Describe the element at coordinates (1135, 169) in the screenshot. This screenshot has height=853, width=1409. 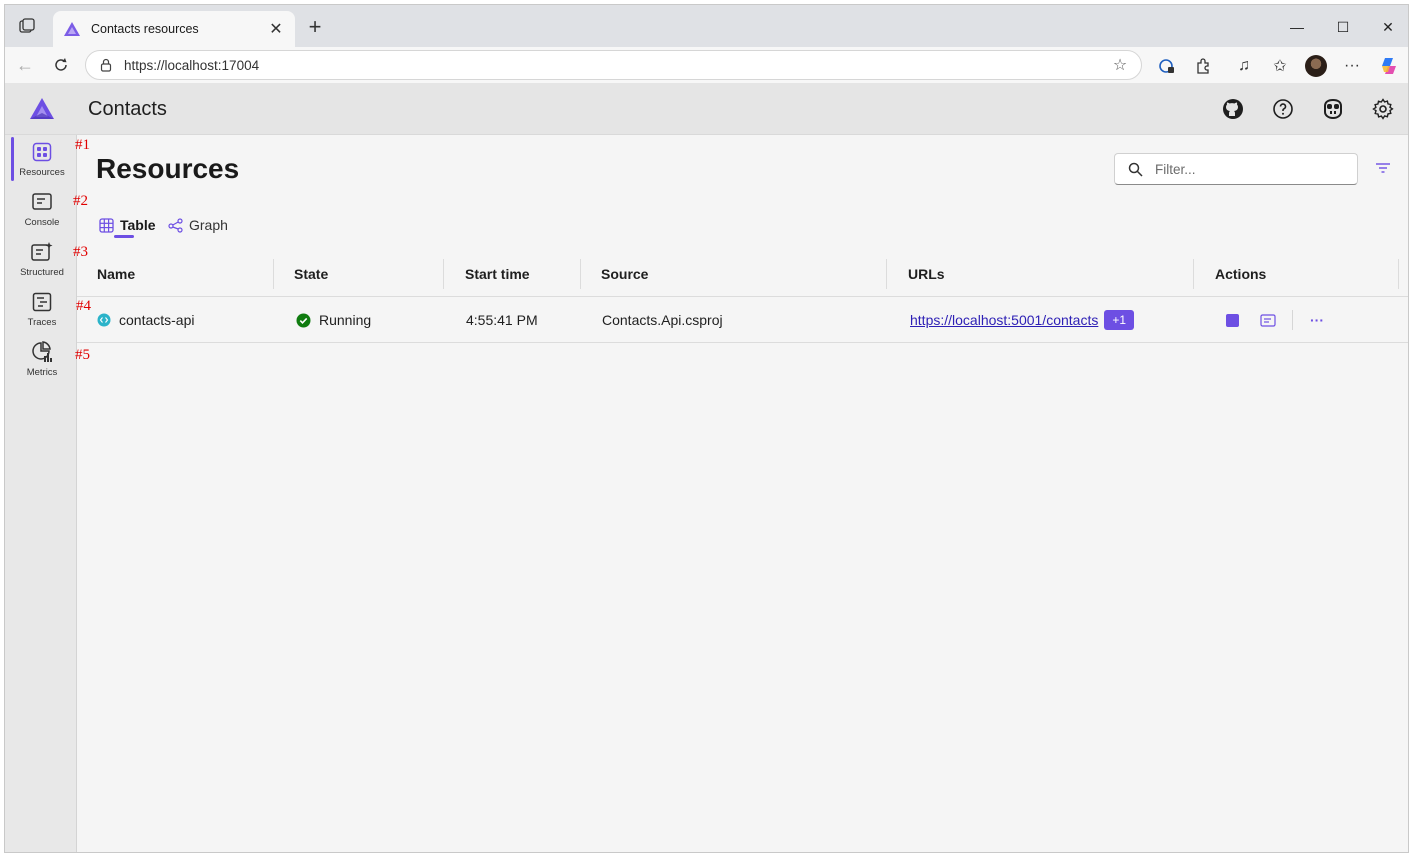
I see `search-icon` at that location.